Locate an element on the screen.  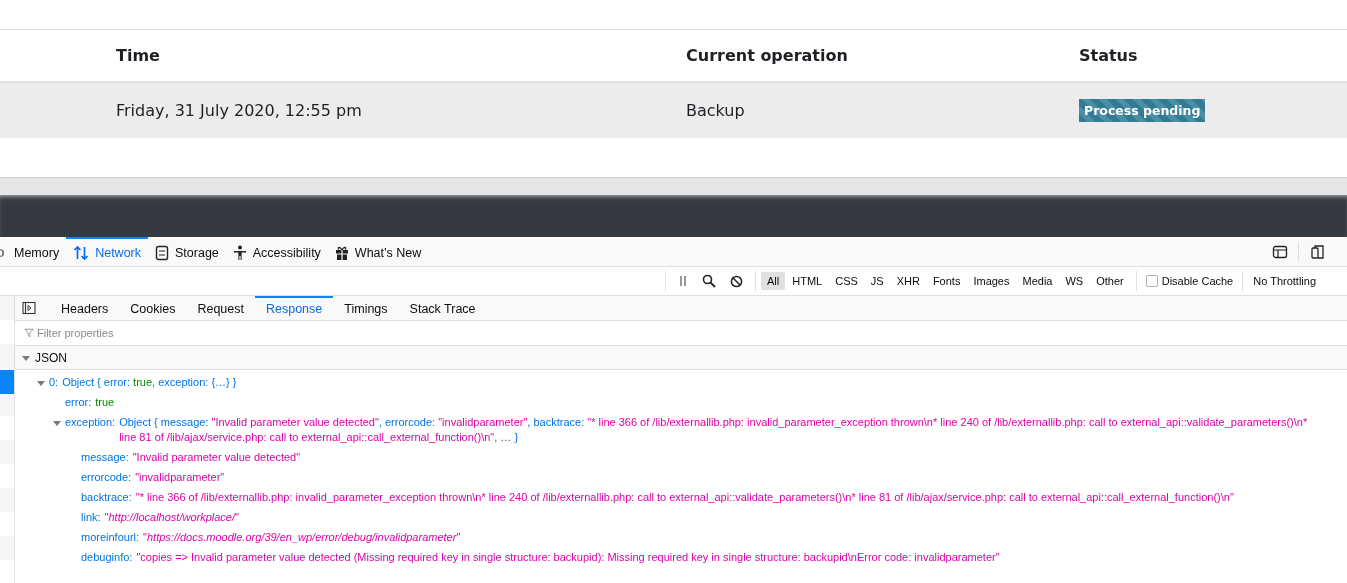
table-cell-text: Friday, 31 July 2020, 12:55 pm is located at coordinates (239, 110).